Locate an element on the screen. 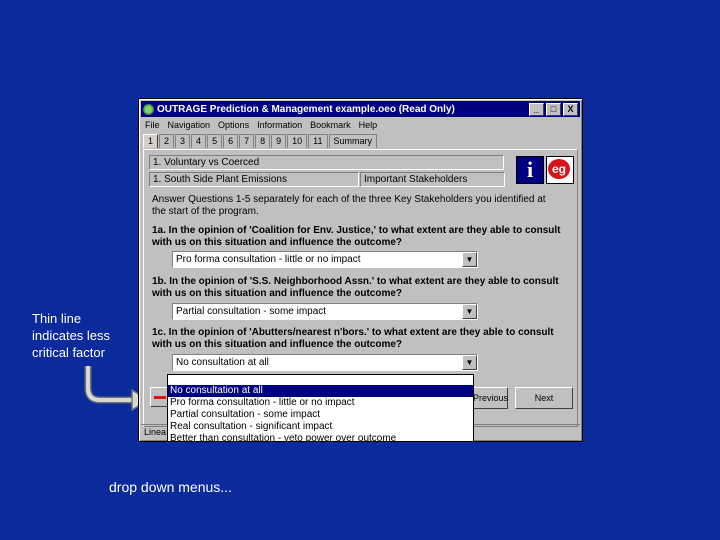 The height and width of the screenshot is (540, 720). close-button: X is located at coordinates (570, 109).